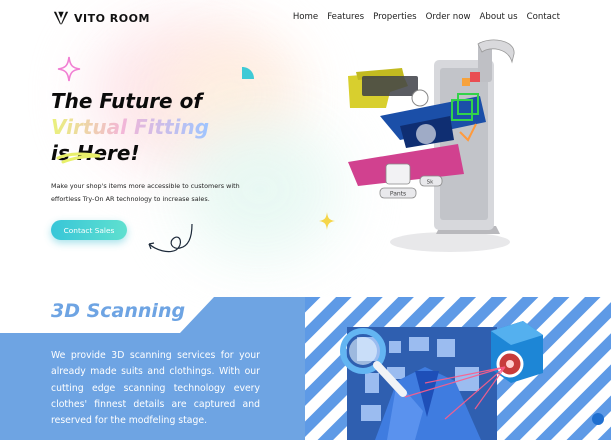 This screenshot has width=611, height=440. What do you see at coordinates (112, 18) in the screenshot?
I see `brand-name: VITO ROOM` at bounding box center [112, 18].